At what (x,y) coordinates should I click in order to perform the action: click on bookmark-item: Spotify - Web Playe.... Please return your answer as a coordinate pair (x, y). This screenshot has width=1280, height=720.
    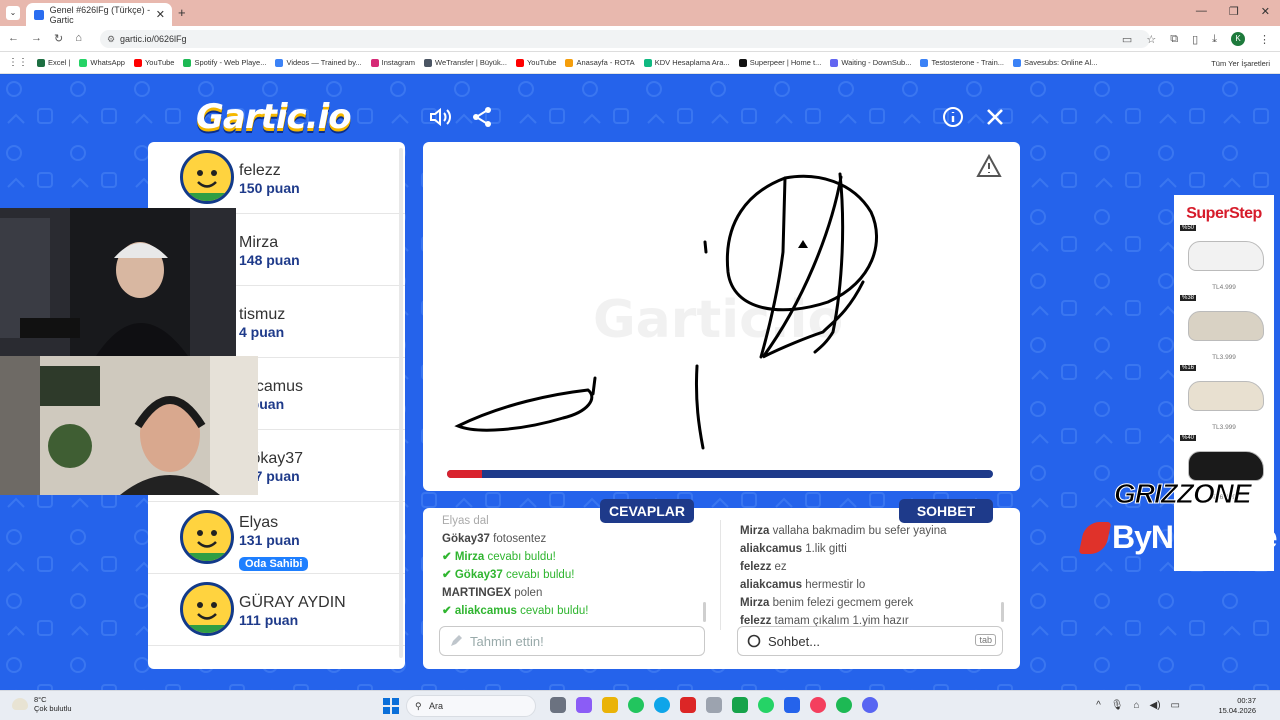
    Looking at the image, I should click on (224, 62).